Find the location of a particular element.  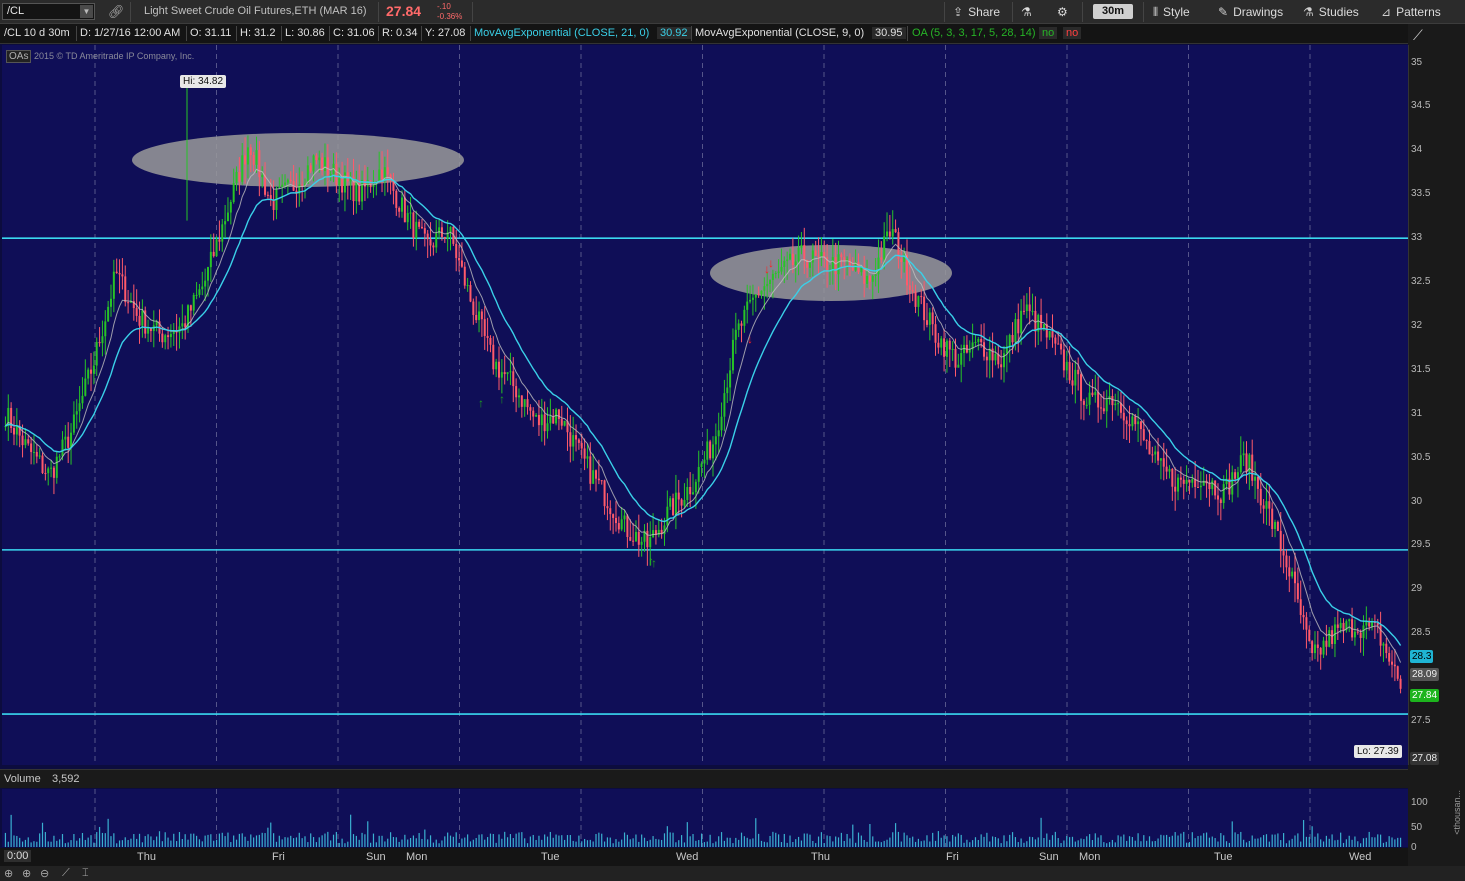

patterns-button: ⊿ Patterns is located at coordinates (1411, 12).